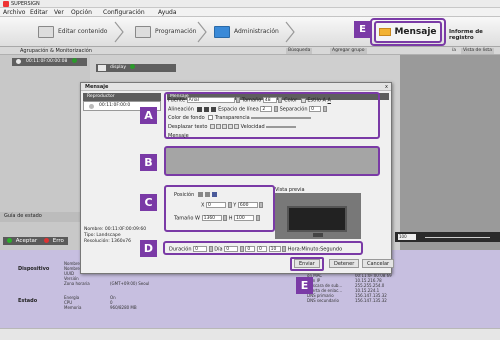 Image resolution: width=500 pixels, height=340 pixels. Describe the element at coordinates (219, 126) in the screenshot. I see `scroll-left-icon` at that location.